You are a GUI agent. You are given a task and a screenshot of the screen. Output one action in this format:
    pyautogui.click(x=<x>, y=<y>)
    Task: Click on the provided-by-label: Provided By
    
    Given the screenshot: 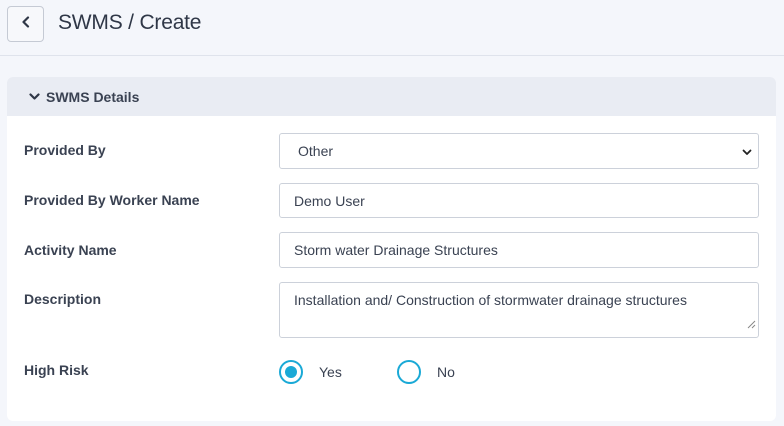 What is the action you would take?
    pyautogui.click(x=65, y=150)
    